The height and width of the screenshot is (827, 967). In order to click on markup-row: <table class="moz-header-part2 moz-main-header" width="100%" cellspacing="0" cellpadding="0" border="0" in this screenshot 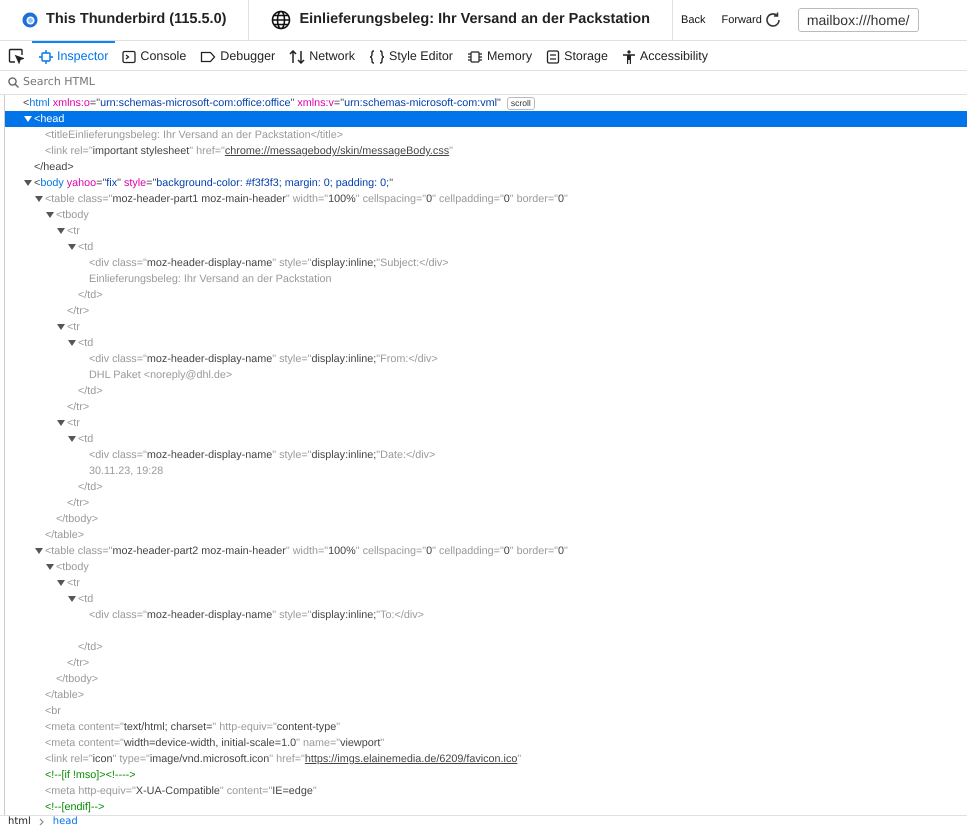, I will do `click(486, 551)`.